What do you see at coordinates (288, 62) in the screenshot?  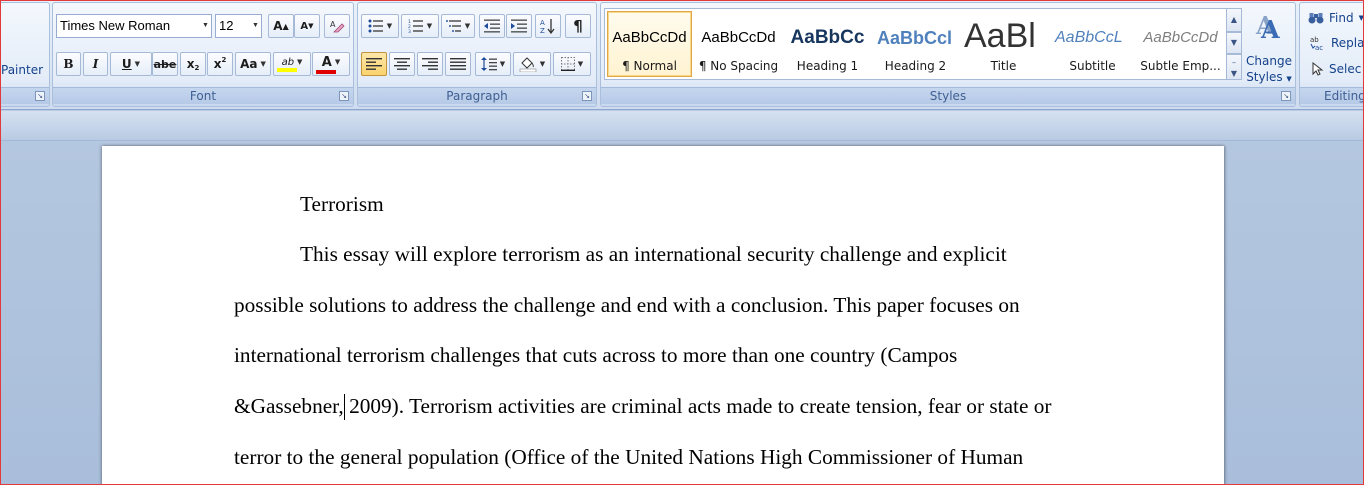 I see `highlight-label: ab` at bounding box center [288, 62].